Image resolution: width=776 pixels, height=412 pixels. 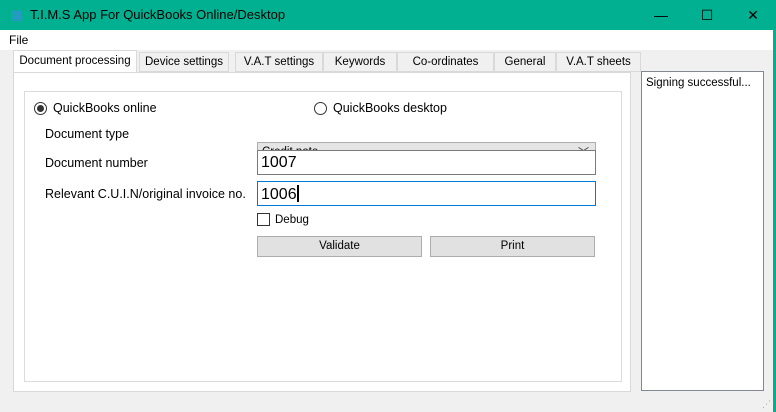 What do you see at coordinates (40, 108) in the screenshot?
I see `radio-checked-icon` at bounding box center [40, 108].